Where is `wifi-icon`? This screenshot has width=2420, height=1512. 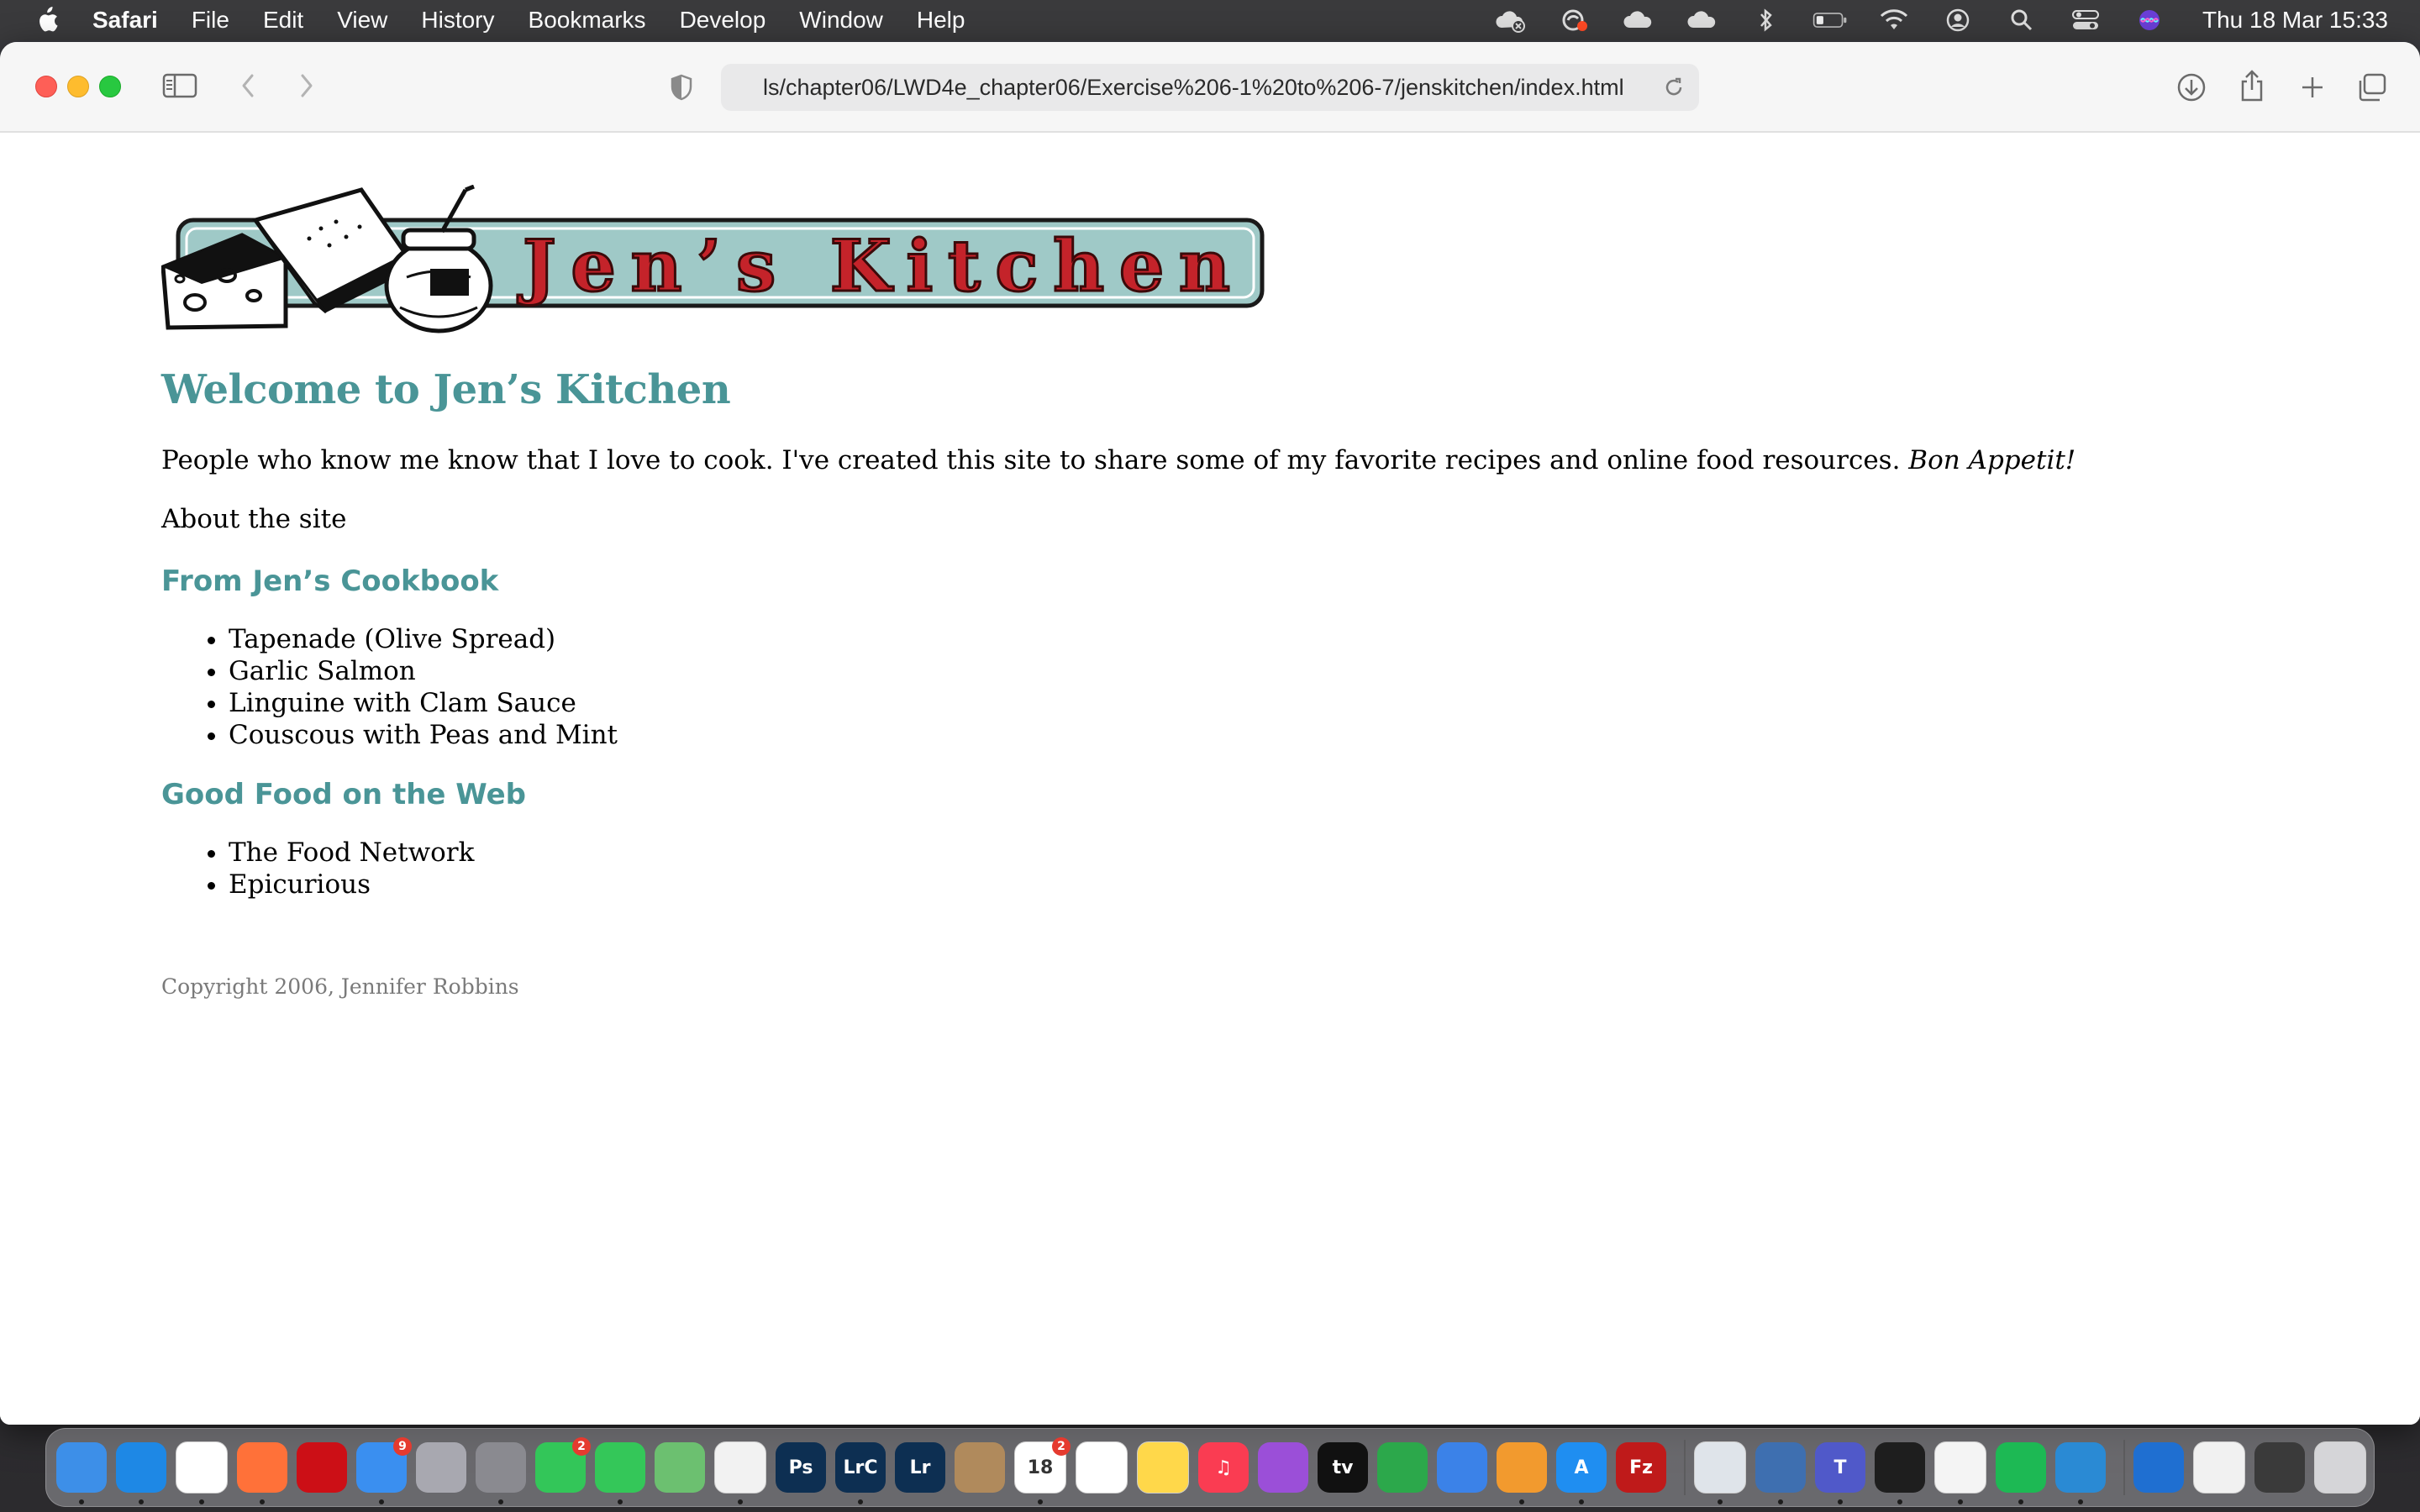
wifi-icon is located at coordinates (1894, 20).